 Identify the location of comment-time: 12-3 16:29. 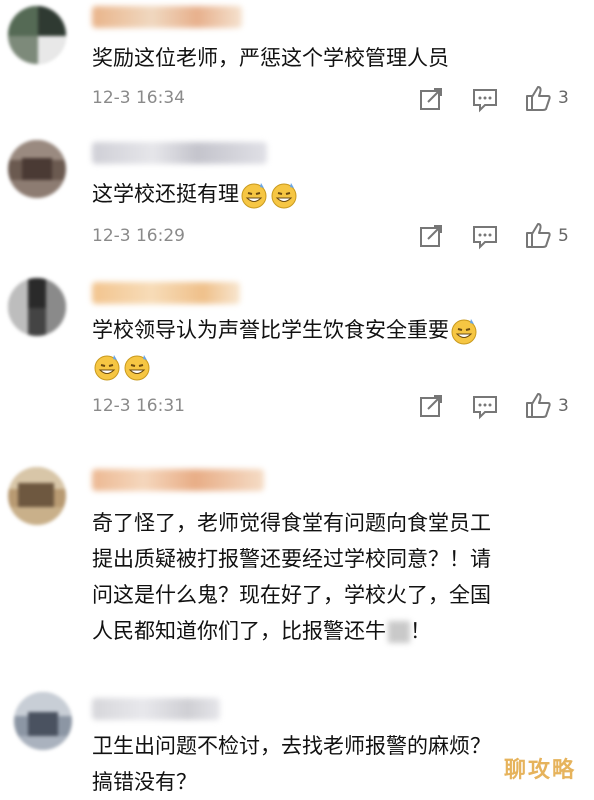
(138, 236).